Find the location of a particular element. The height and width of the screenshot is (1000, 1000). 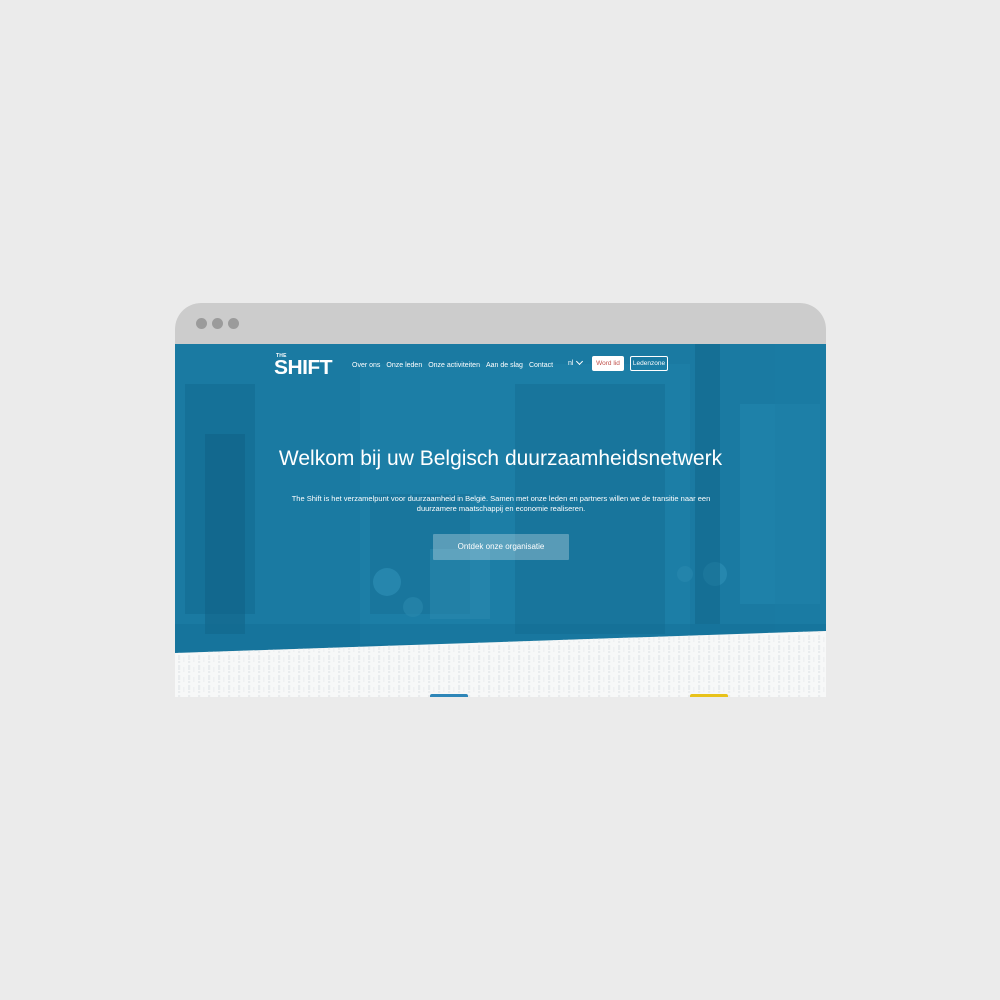

nav-item-onze-leden: Onze leden is located at coordinates (404, 365).